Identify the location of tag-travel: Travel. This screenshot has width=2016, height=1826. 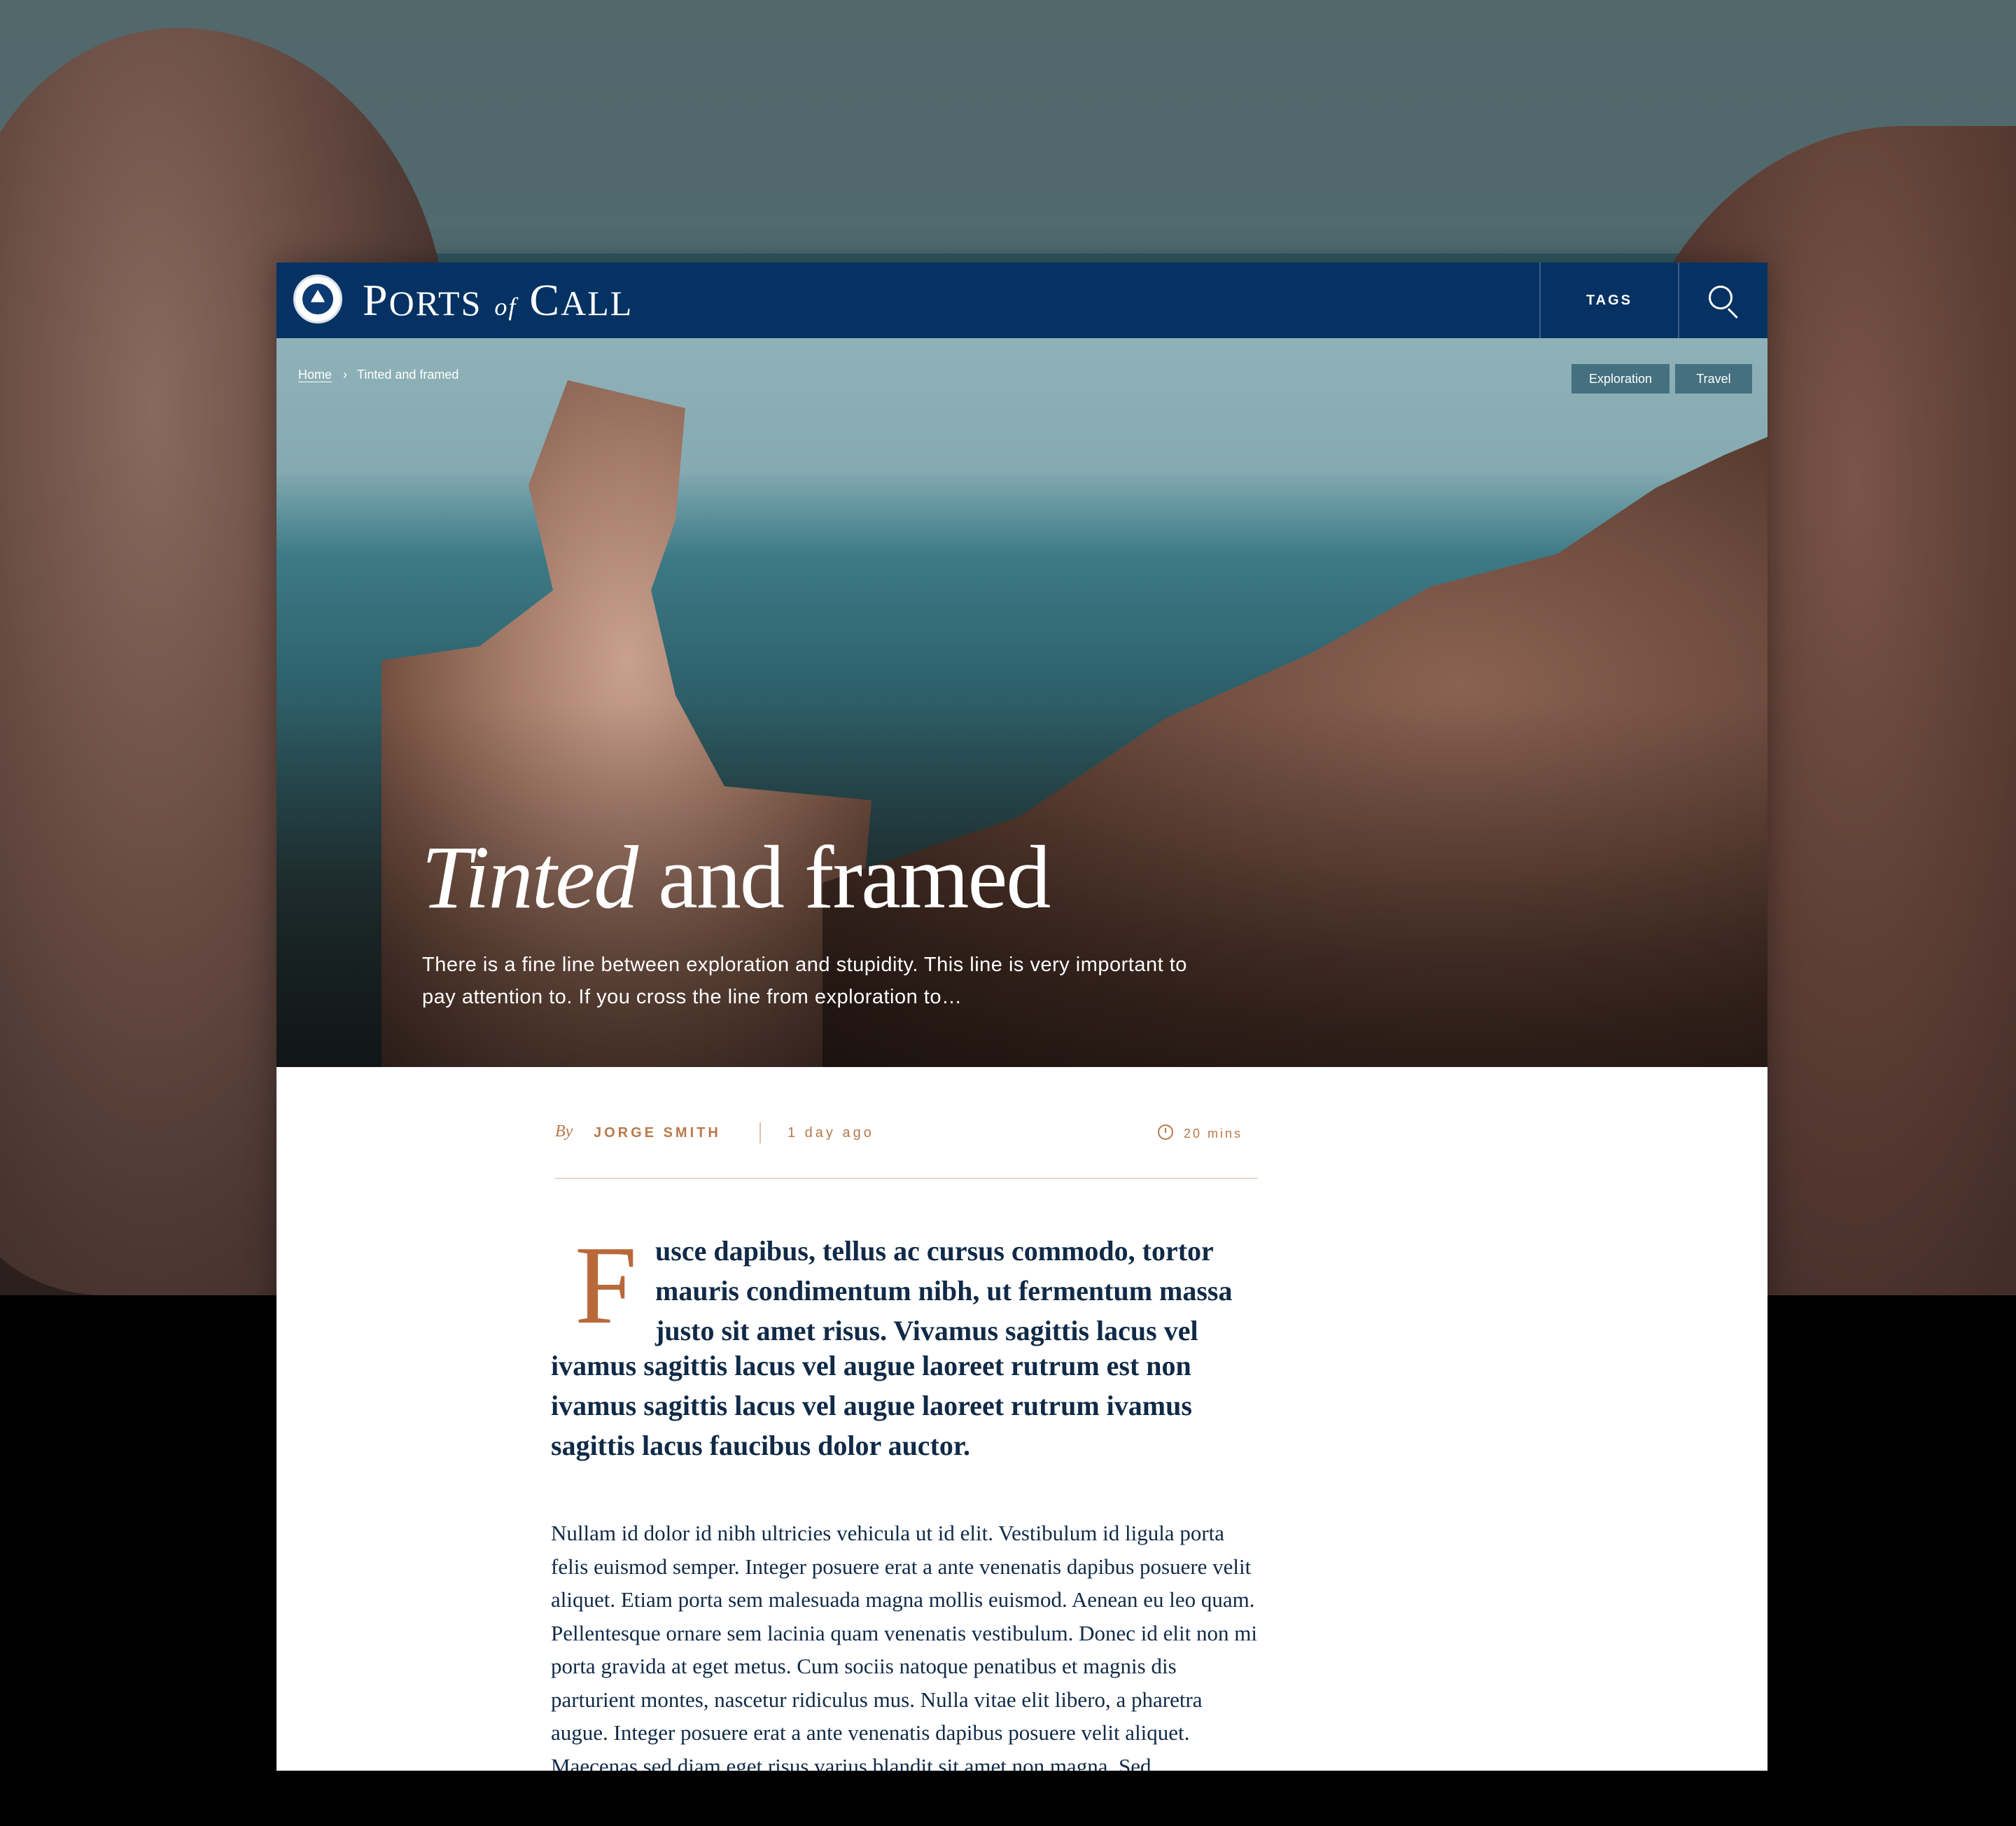
(1713, 378).